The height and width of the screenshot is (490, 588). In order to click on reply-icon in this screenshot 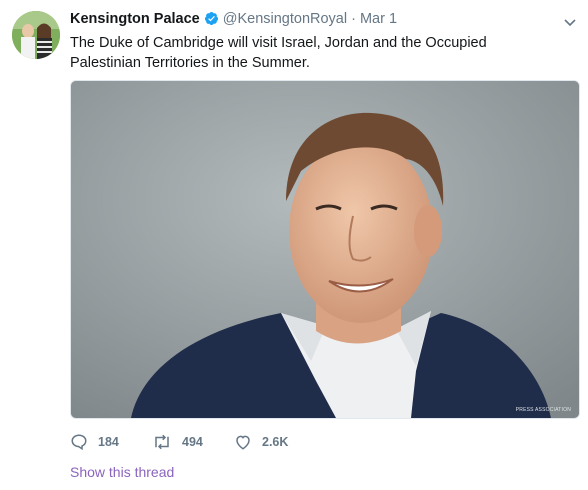, I will do `click(79, 442)`.